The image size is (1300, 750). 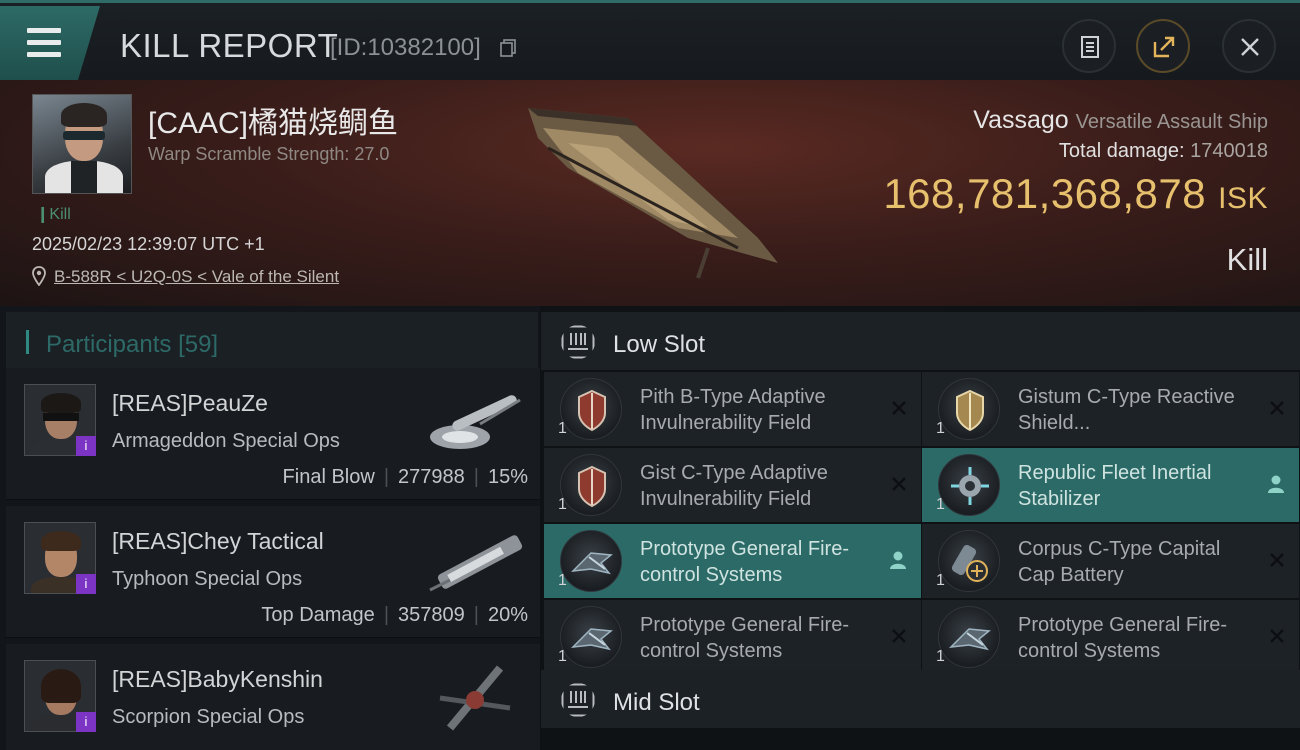 I want to click on page-title: KILL REPORT, so click(x=229, y=45).